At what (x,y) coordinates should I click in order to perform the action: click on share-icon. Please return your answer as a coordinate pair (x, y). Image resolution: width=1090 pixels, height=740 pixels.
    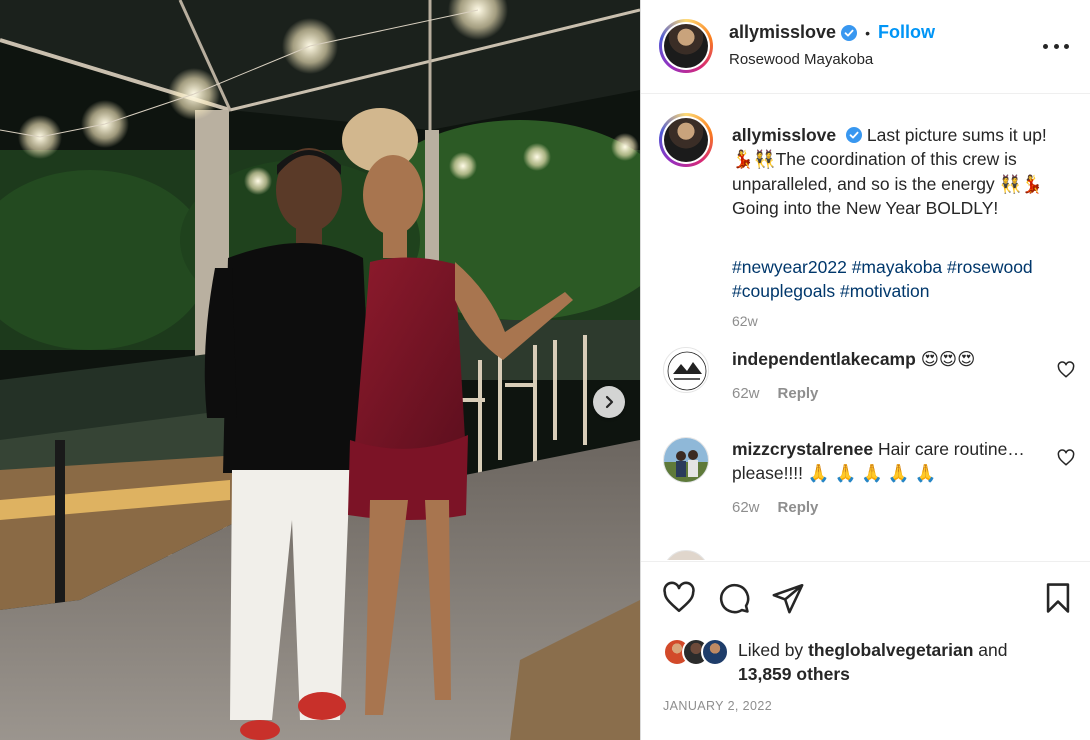
    Looking at the image, I should click on (788, 598).